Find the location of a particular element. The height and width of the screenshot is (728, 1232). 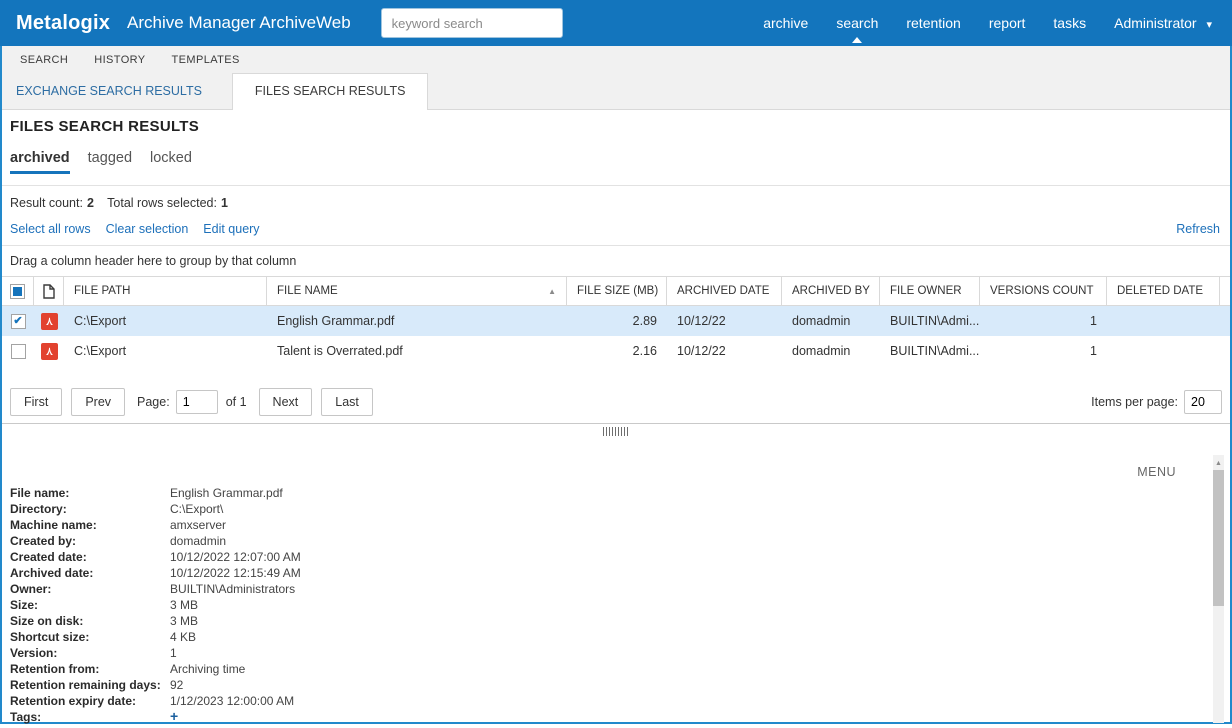

select-all-checkbox is located at coordinates (17, 291).